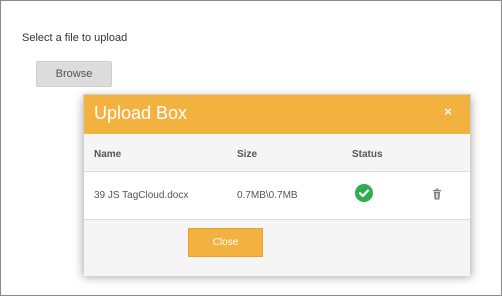 This screenshot has width=502, height=296. What do you see at coordinates (75, 38) in the screenshot?
I see `select-file-label: Select a file to upload` at bounding box center [75, 38].